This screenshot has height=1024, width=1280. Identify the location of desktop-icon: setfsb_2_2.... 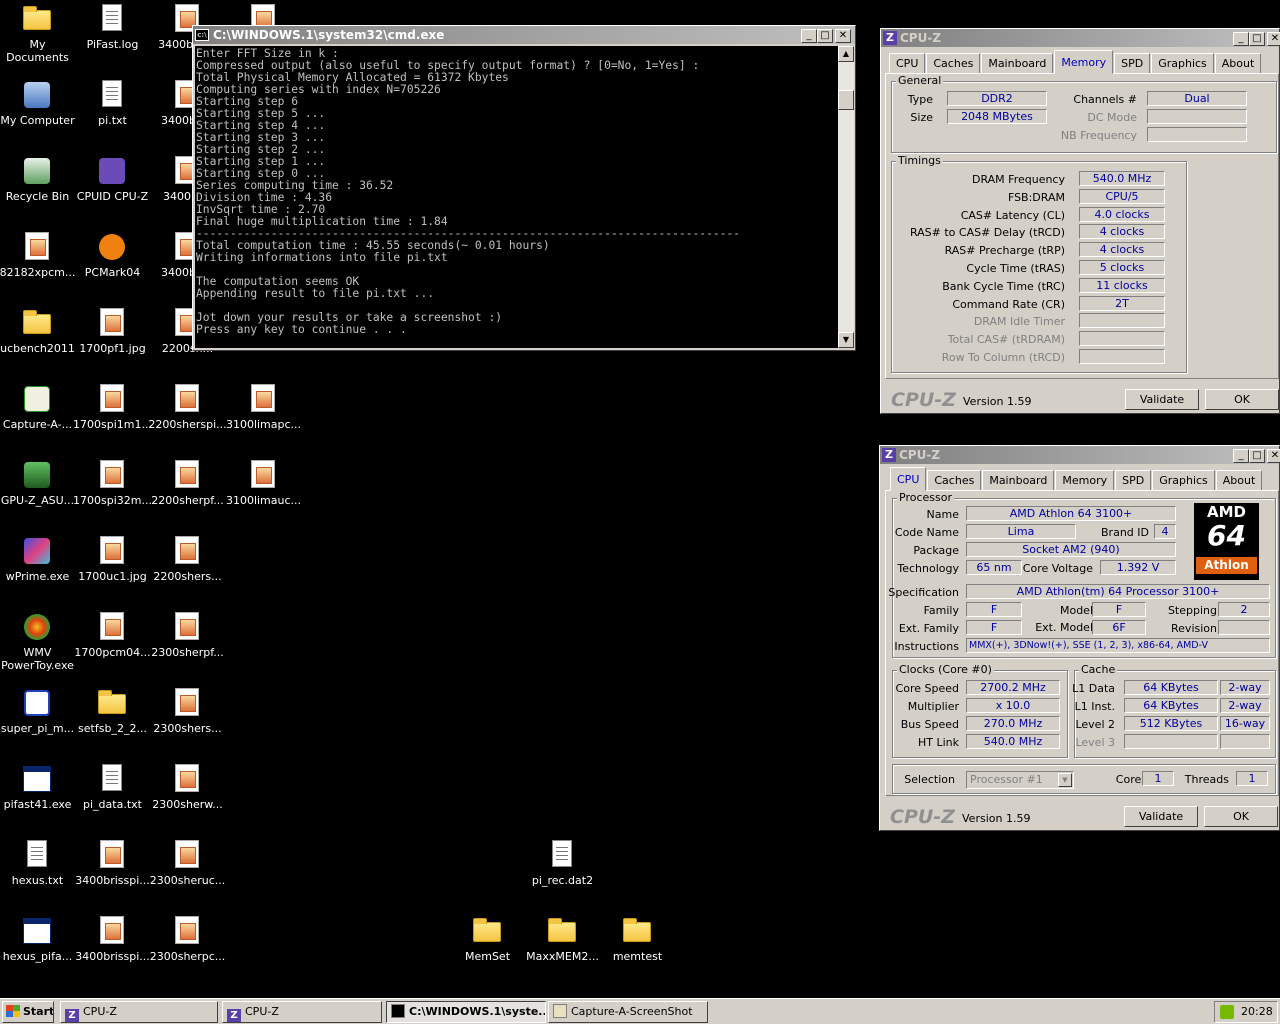
(112, 720).